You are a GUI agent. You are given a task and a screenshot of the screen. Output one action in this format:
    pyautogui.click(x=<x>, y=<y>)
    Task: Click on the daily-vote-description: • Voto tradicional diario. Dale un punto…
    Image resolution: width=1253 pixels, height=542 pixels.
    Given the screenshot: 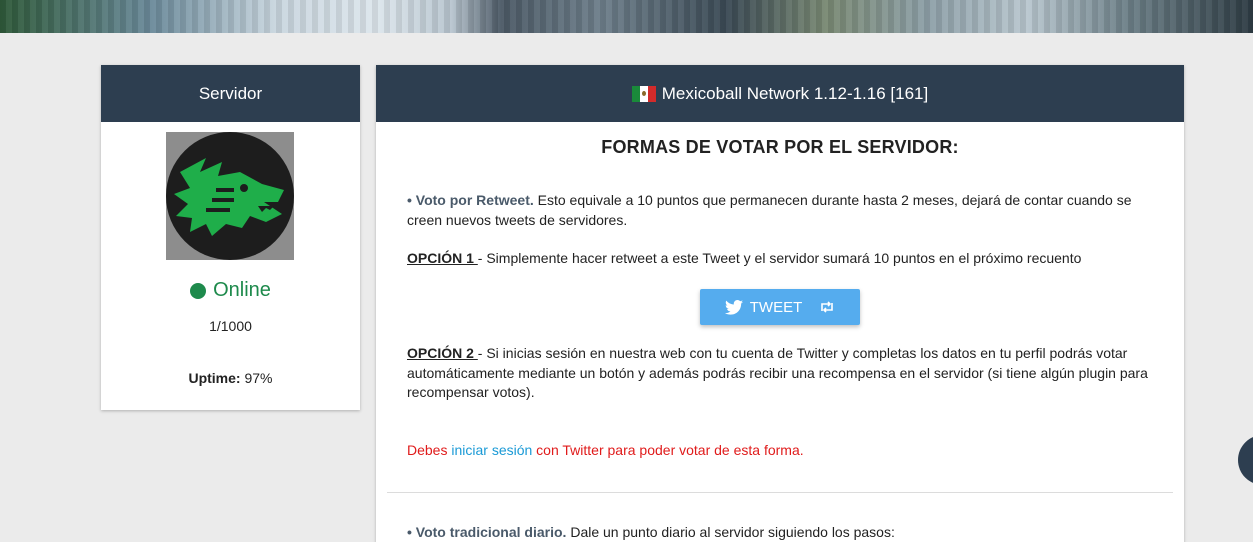 What is the action you would take?
    pyautogui.click(x=782, y=532)
    